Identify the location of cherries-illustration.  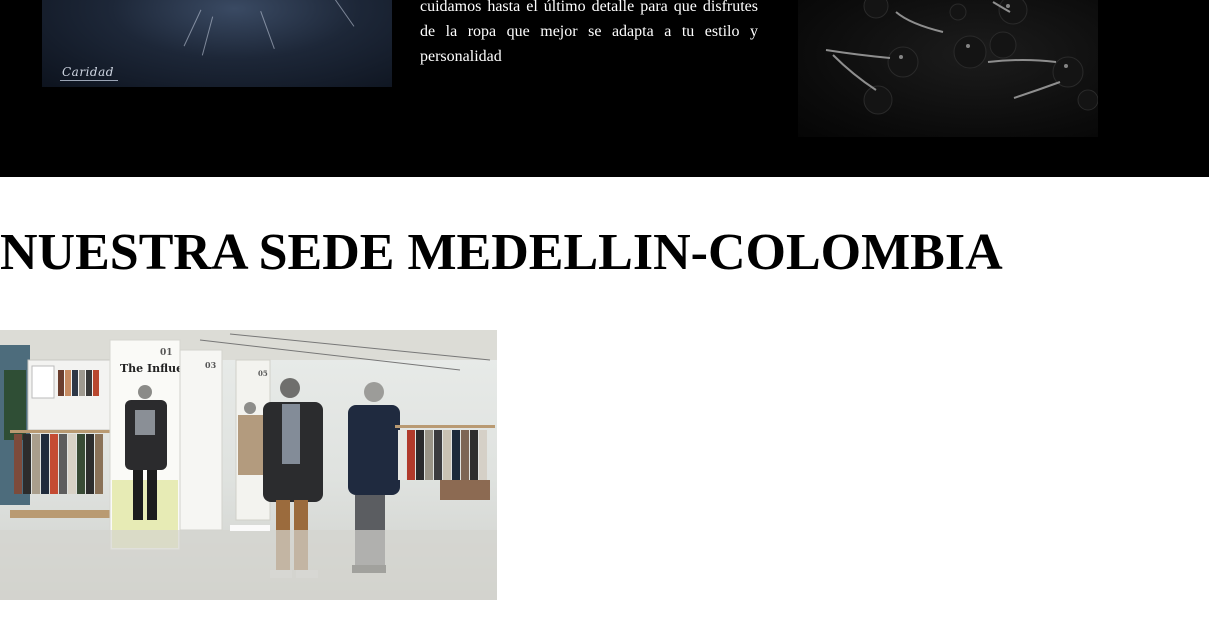
(961, 57).